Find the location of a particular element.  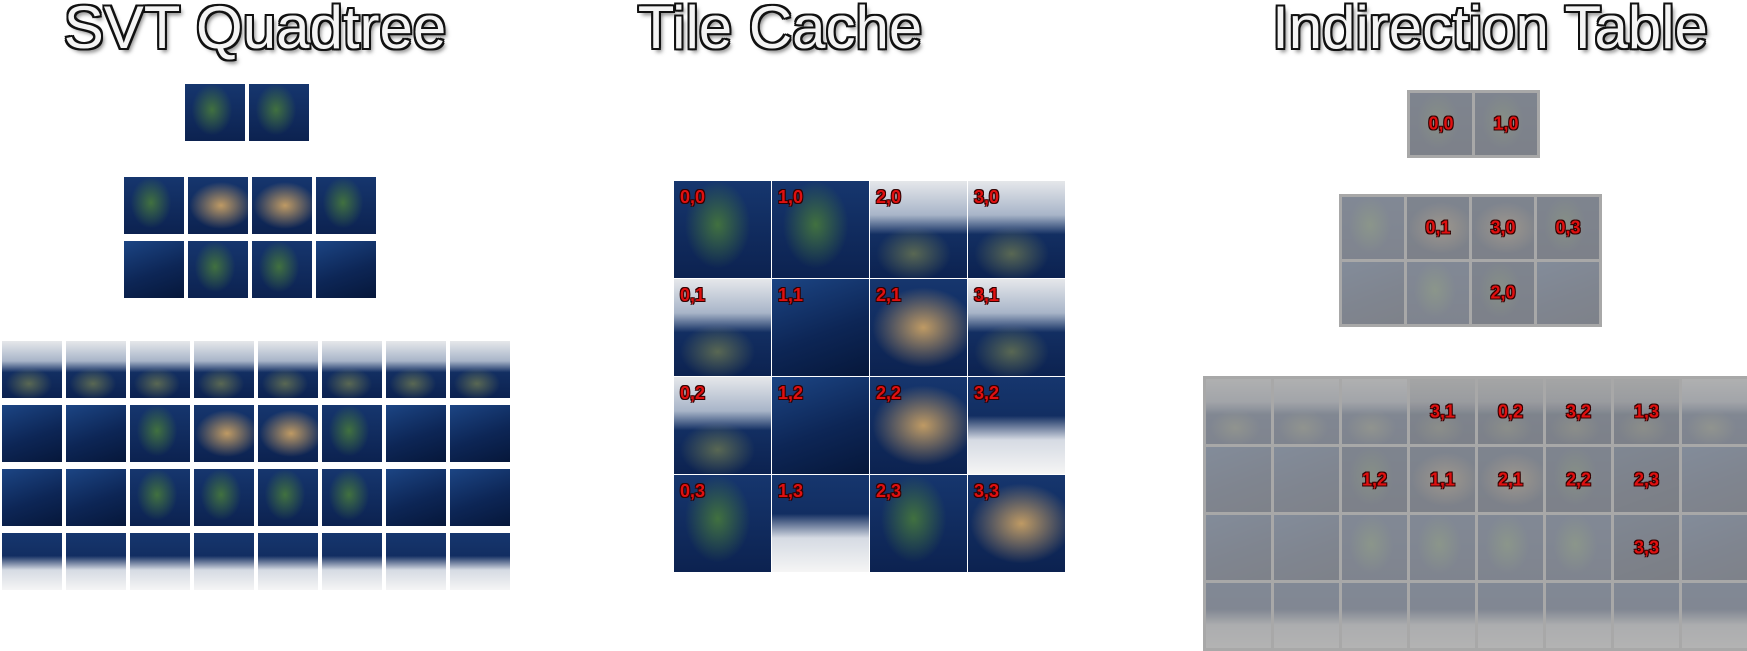

cache-tile-label: 3,1 is located at coordinates (987, 295).